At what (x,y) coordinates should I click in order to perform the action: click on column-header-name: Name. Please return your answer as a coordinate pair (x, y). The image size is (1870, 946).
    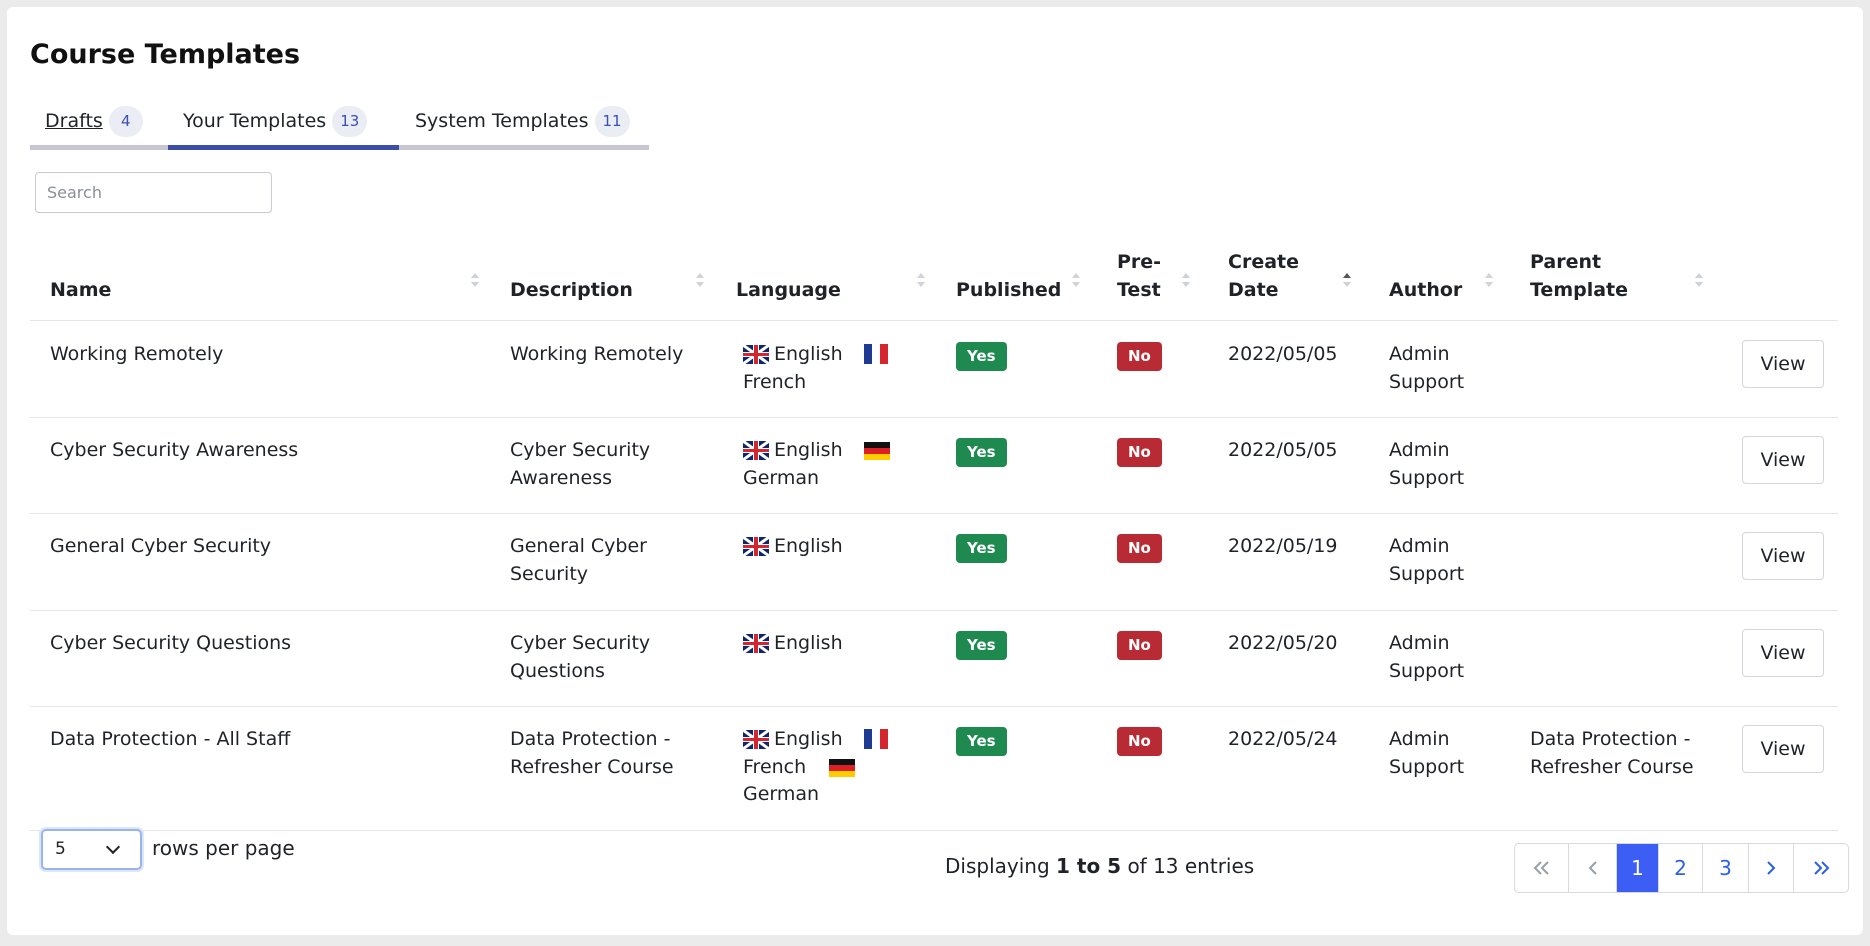
    Looking at the image, I should click on (80, 290).